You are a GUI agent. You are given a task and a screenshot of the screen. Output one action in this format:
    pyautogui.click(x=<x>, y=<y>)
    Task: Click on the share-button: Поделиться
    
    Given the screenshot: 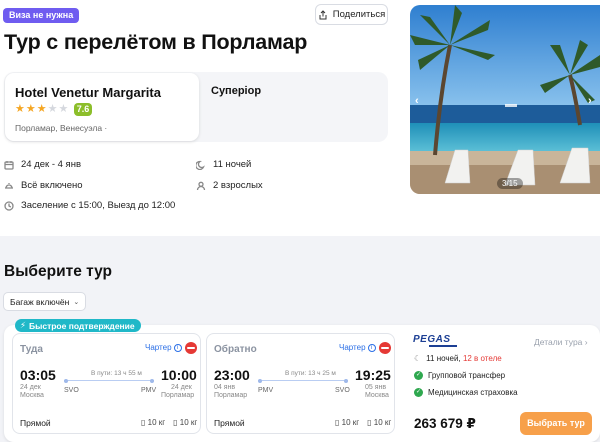 What is the action you would take?
    pyautogui.click(x=351, y=14)
    